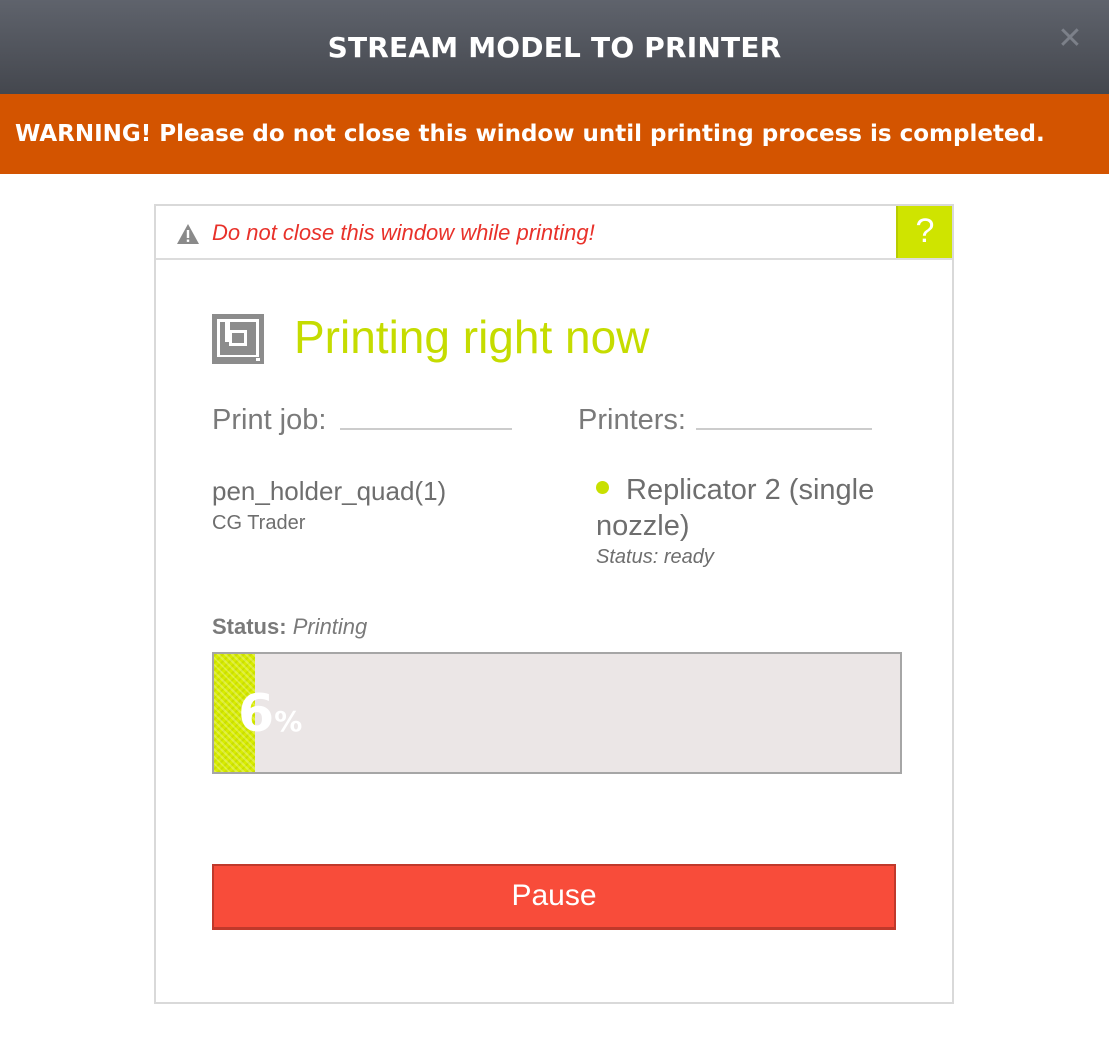 This screenshot has width=1109, height=1042. Describe the element at coordinates (330, 626) in the screenshot. I see `status-value: Printing` at that location.